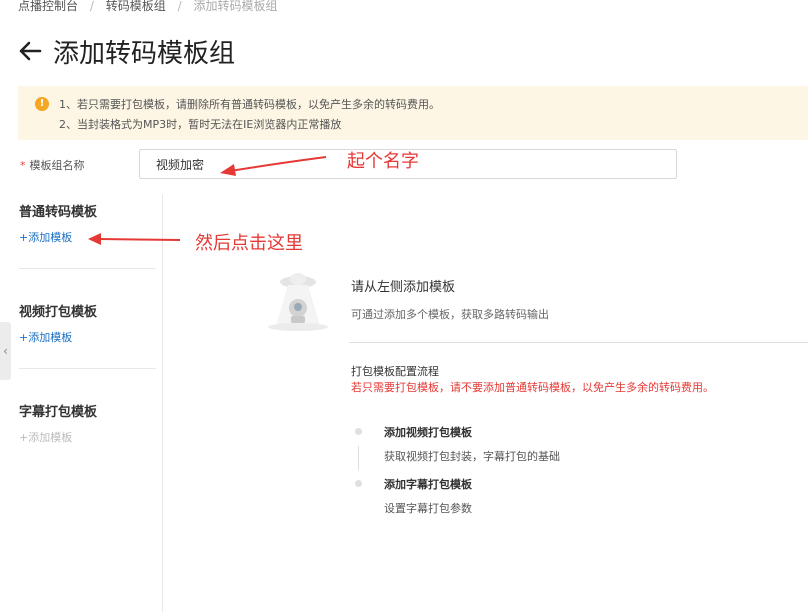 The width and height of the screenshot is (808, 612). What do you see at coordinates (428, 432) in the screenshot?
I see `flow-step-1-title: 添加视频打包模板` at bounding box center [428, 432].